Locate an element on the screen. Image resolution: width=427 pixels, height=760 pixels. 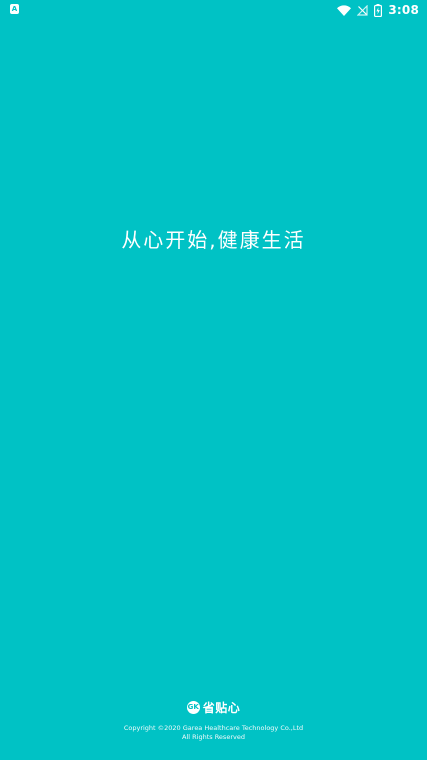
battery-icon is located at coordinates (378, 10).